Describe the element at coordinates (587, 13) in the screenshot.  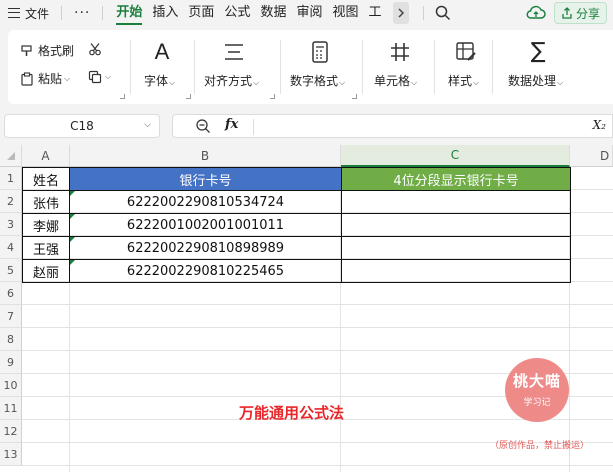
I see `share-label: 分享` at that location.